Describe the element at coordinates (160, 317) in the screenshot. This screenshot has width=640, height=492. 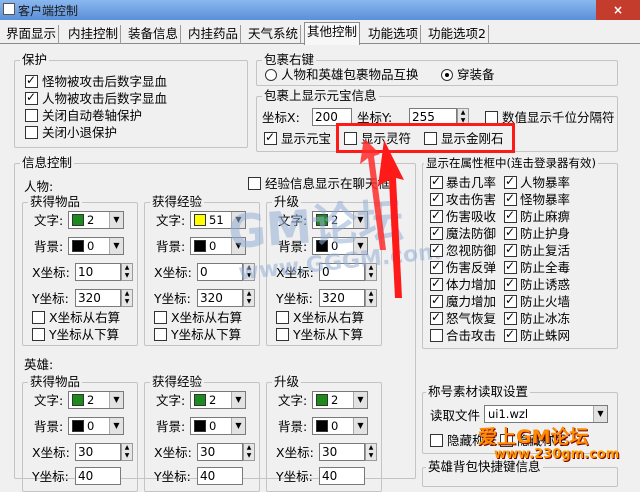
I see `p-exp-right-checkbox` at that location.